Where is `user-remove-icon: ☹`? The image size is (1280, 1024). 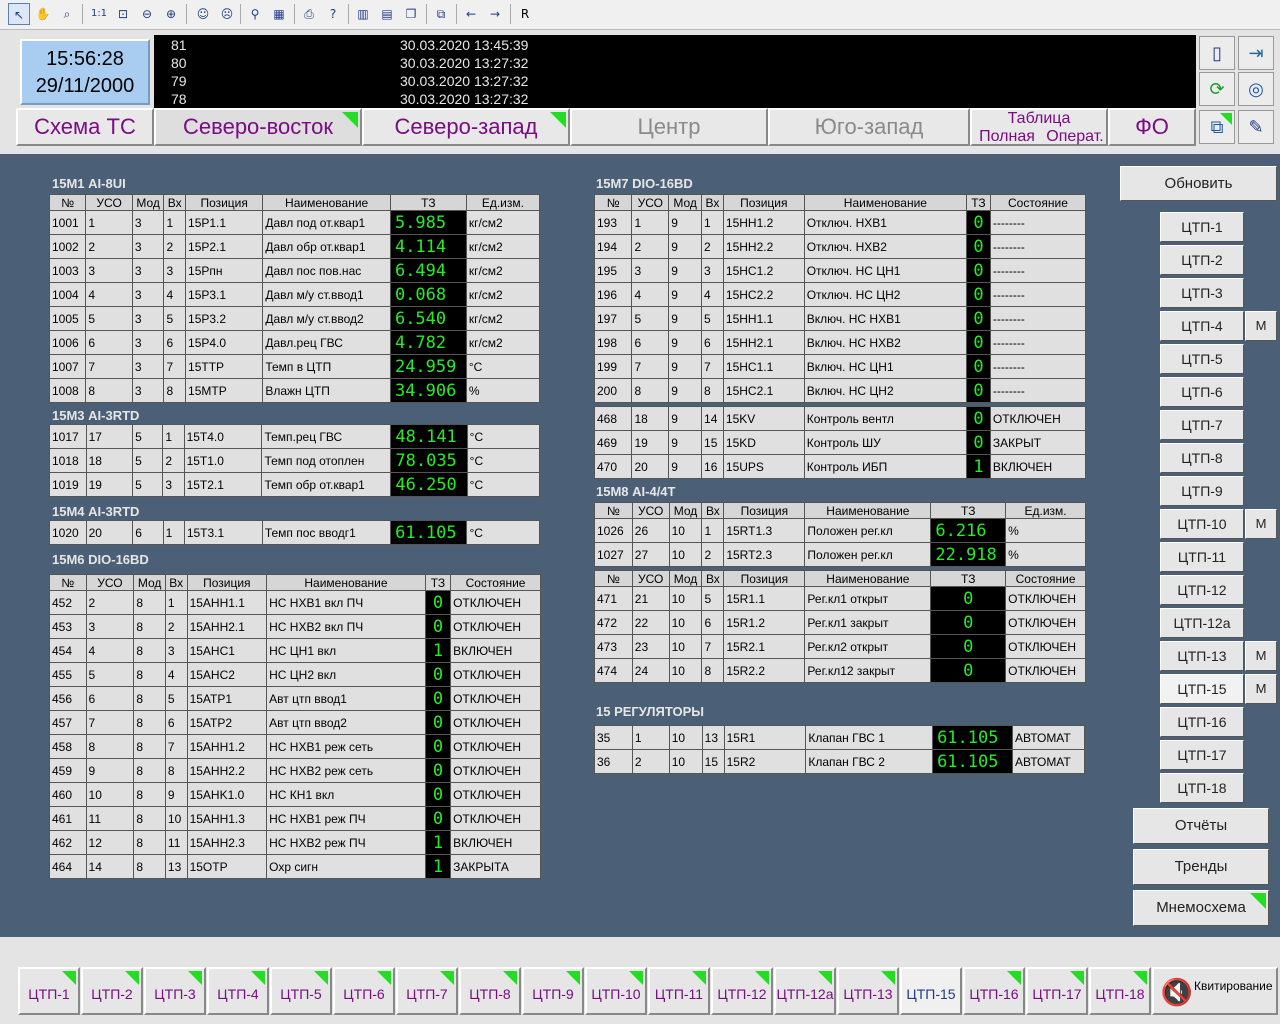
user-remove-icon: ☹ is located at coordinates (227, 14).